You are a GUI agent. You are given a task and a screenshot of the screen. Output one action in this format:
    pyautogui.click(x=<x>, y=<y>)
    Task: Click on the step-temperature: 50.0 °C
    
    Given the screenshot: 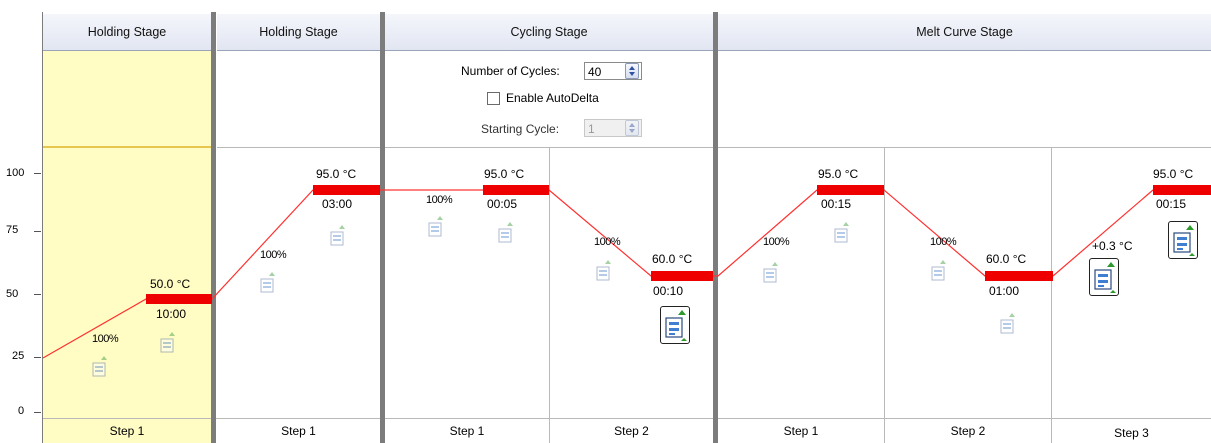 What is the action you would take?
    pyautogui.click(x=170, y=284)
    